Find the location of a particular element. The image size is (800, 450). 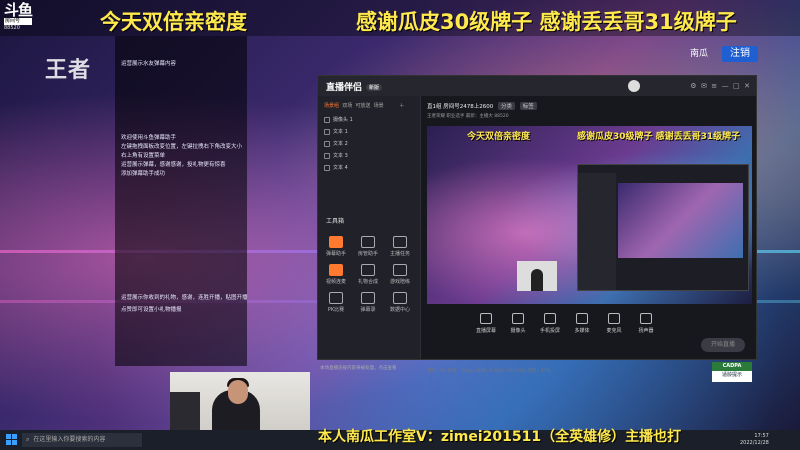

tool-data: 数据中心 is located at coordinates (400, 302).